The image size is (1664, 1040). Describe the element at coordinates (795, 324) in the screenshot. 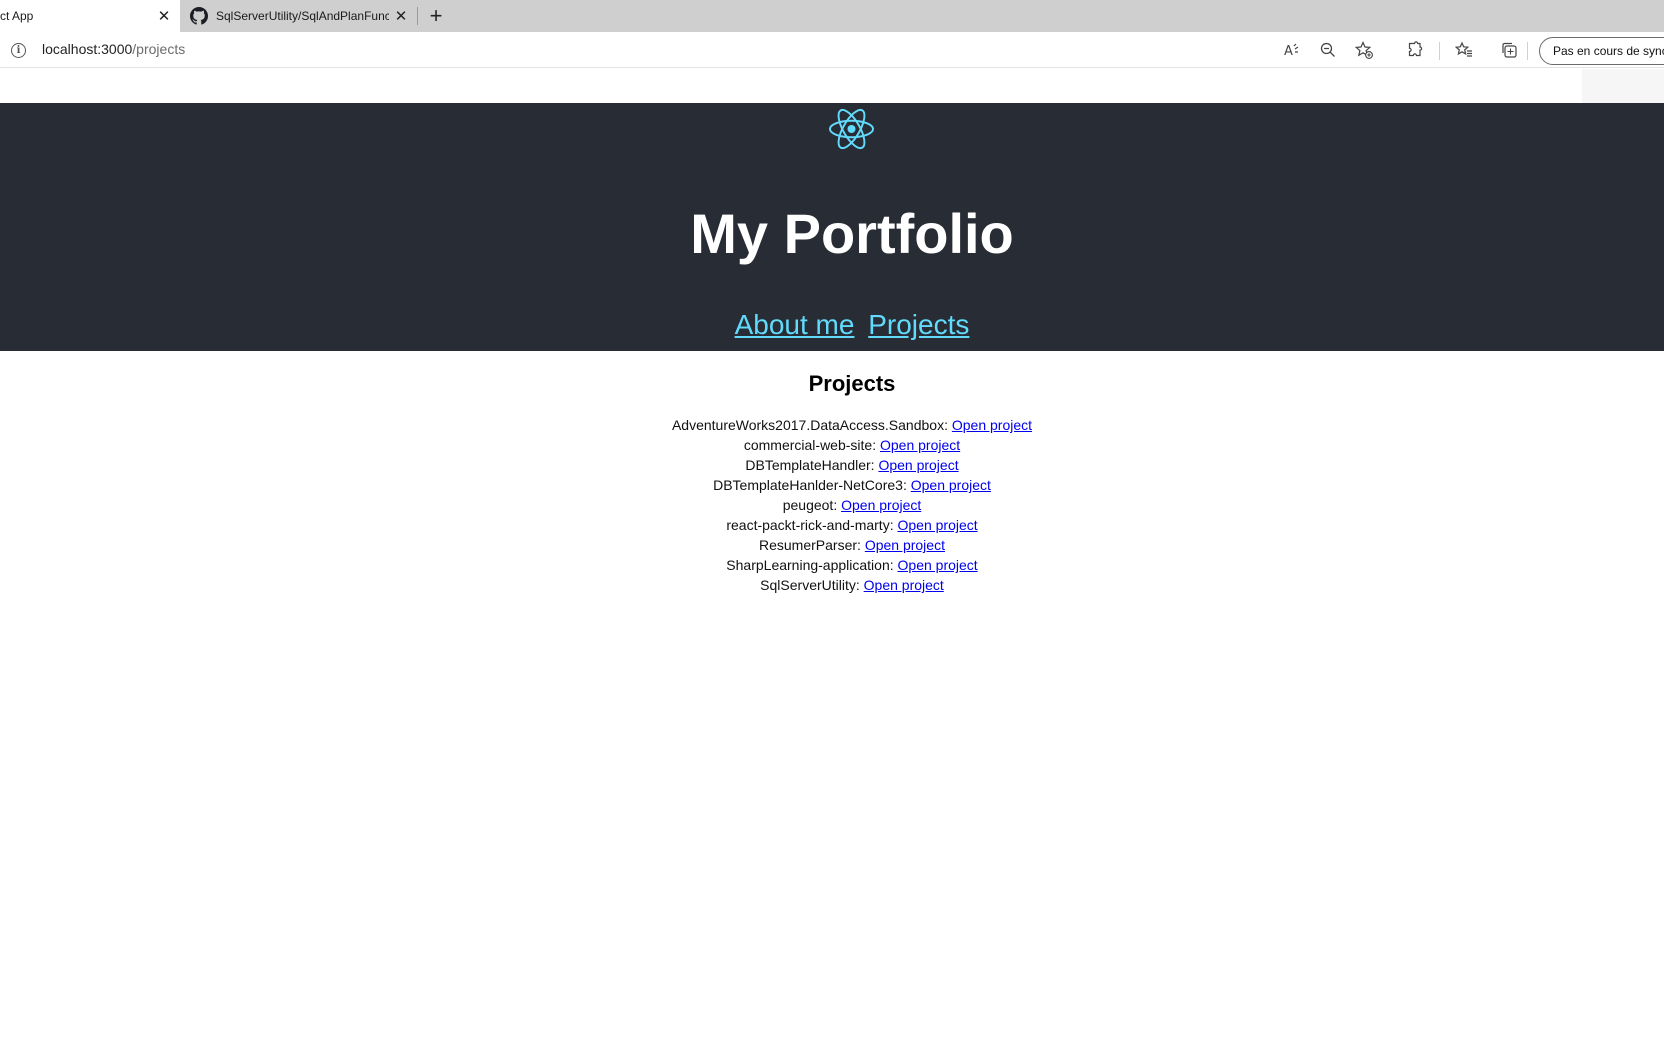

I see `nav-link-about-me: About me` at that location.